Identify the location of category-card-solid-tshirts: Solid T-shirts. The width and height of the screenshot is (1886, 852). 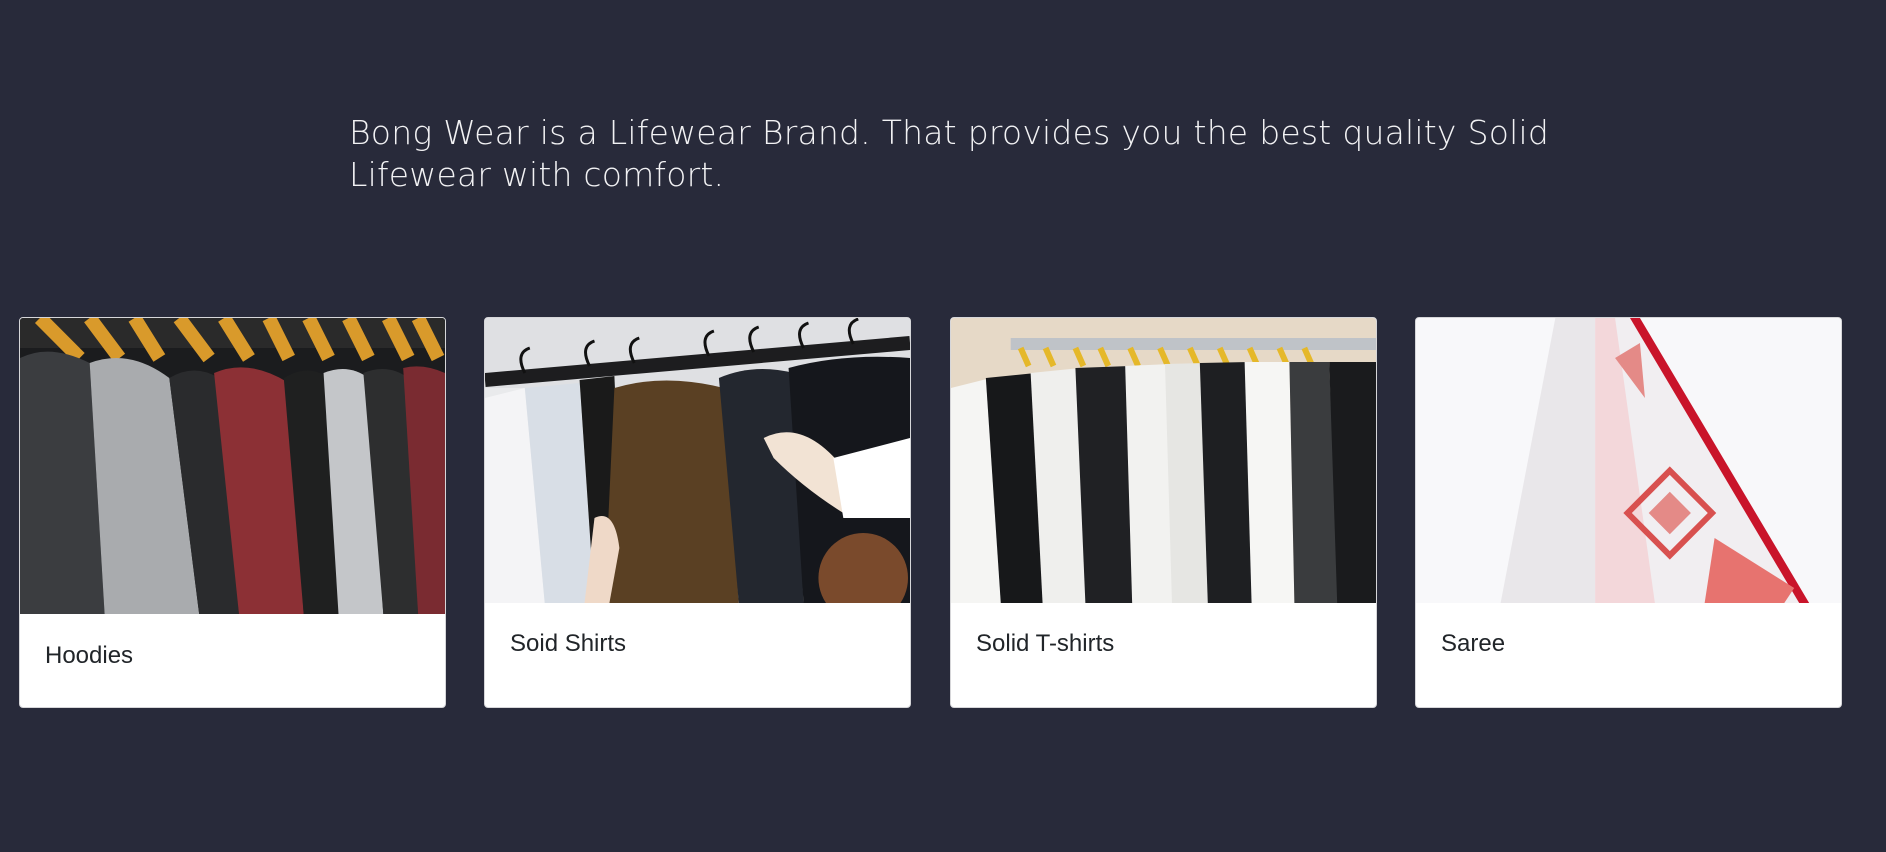
(1163, 512).